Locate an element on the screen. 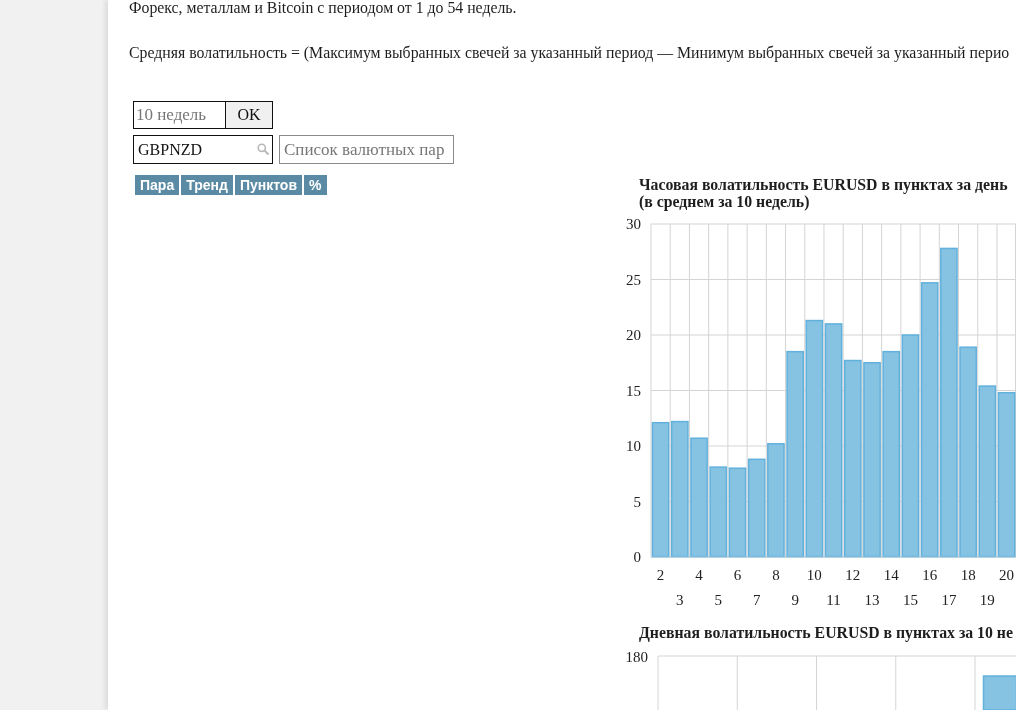 The image size is (1016, 710). axis-label: 17 is located at coordinates (949, 600).